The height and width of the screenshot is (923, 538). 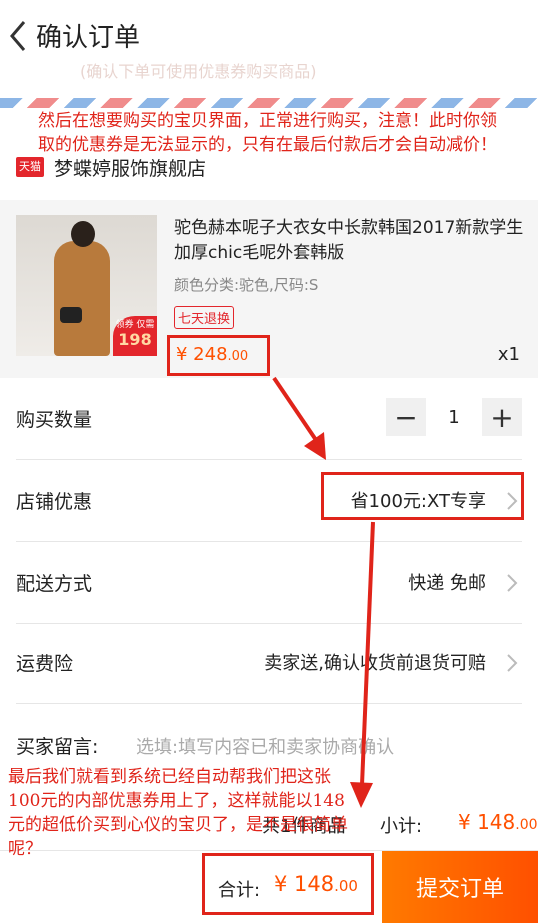 What do you see at coordinates (82, 298) in the screenshot?
I see `coat-shape` at bounding box center [82, 298].